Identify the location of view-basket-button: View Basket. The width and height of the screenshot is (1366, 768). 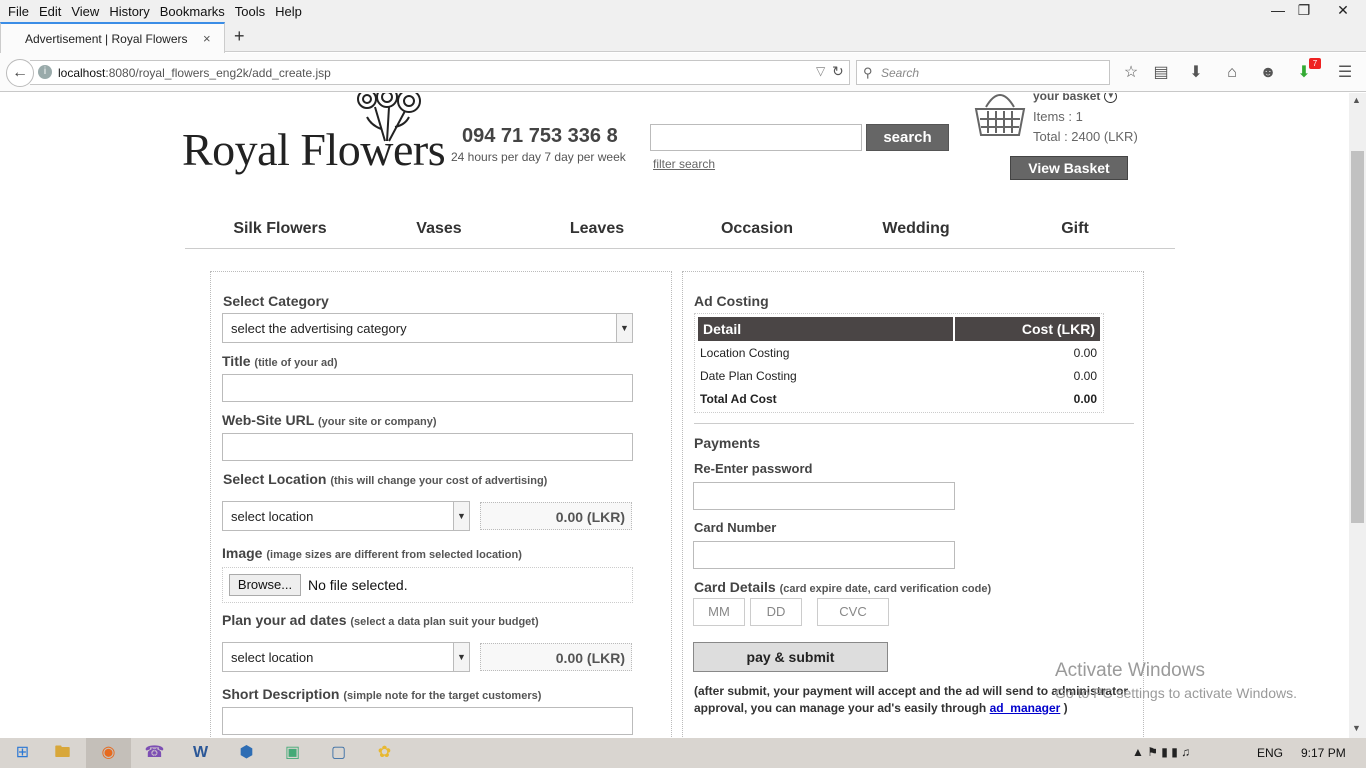
(1069, 168).